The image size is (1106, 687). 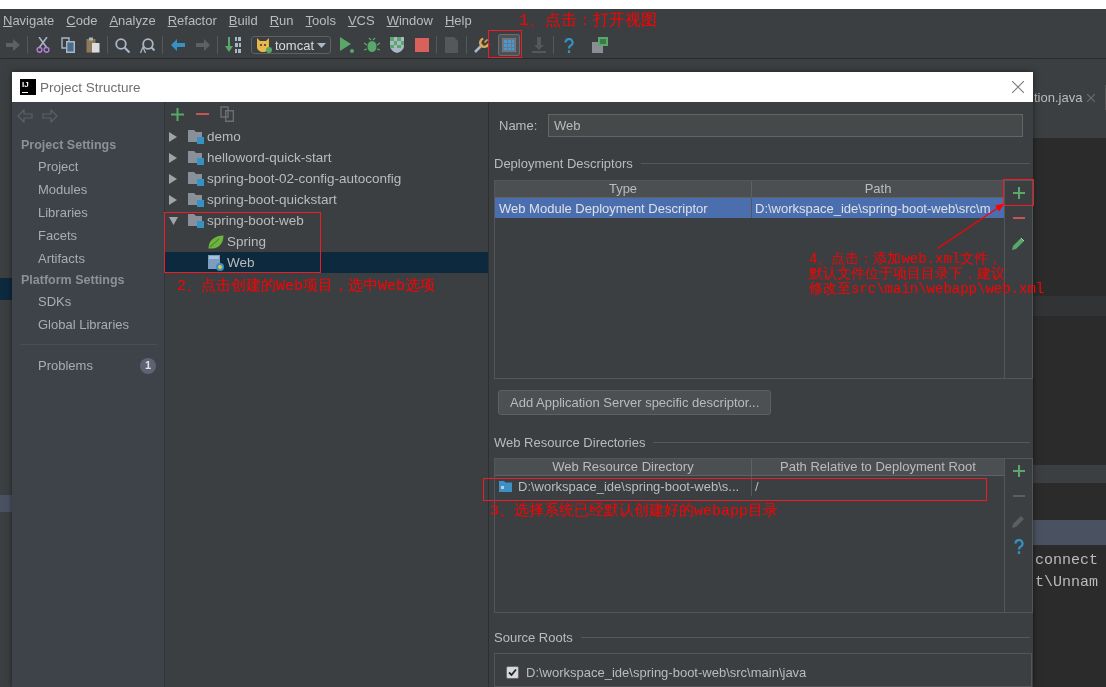 I want to click on menu-item: Navigate, so click(x=29, y=20).